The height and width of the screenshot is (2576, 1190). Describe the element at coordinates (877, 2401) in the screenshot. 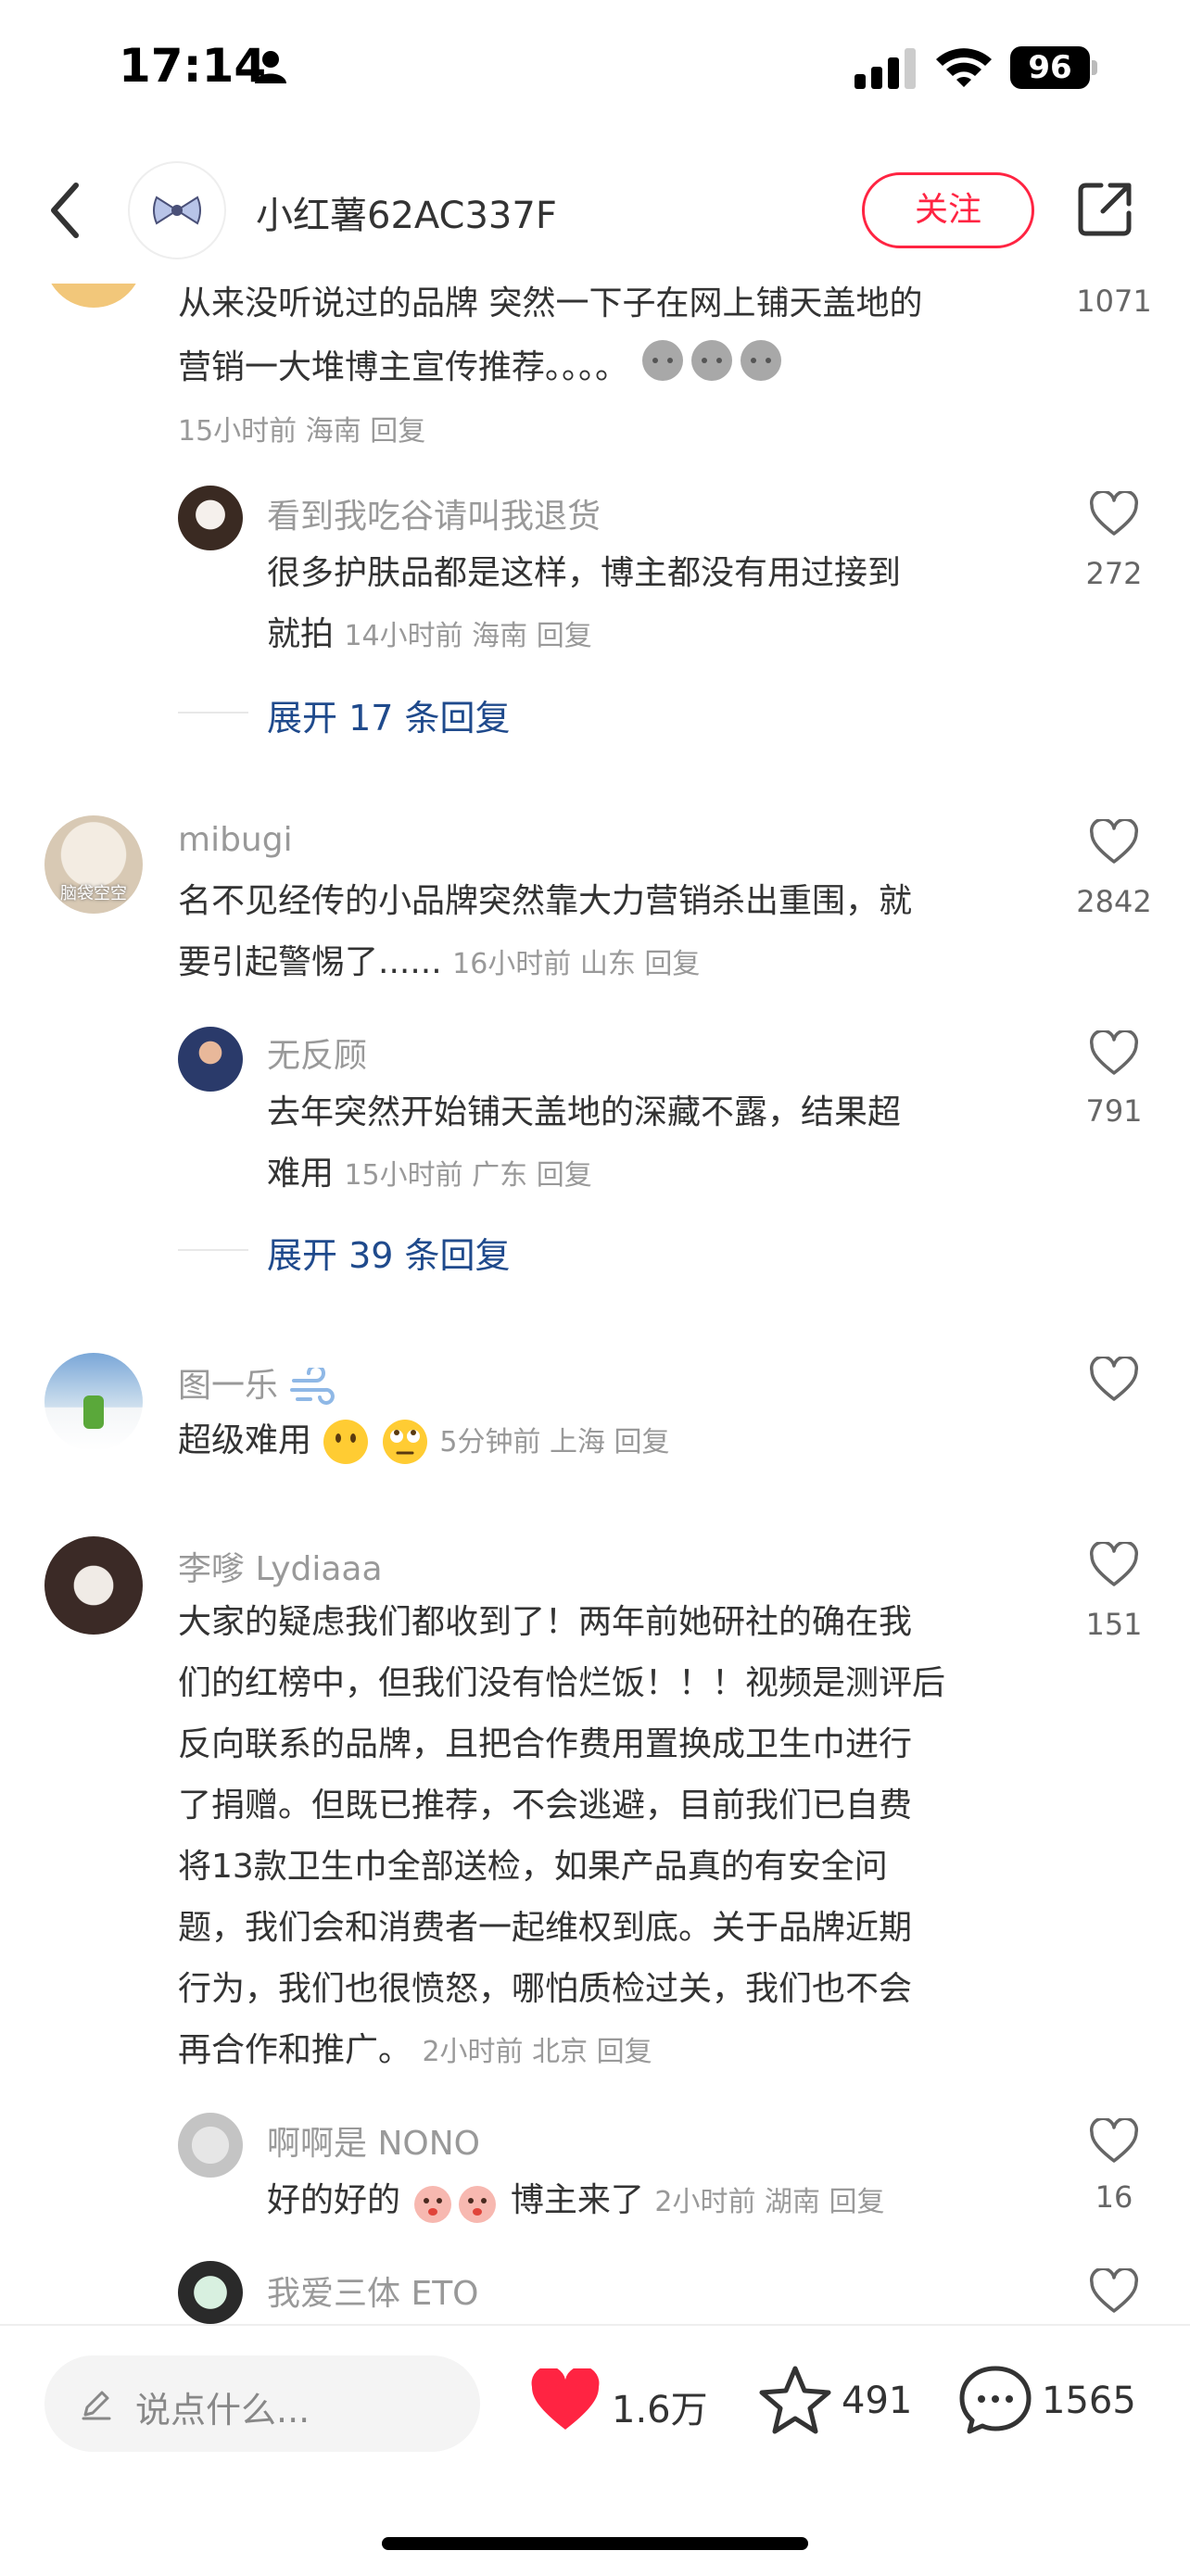

I see `collect-count: 491` at that location.